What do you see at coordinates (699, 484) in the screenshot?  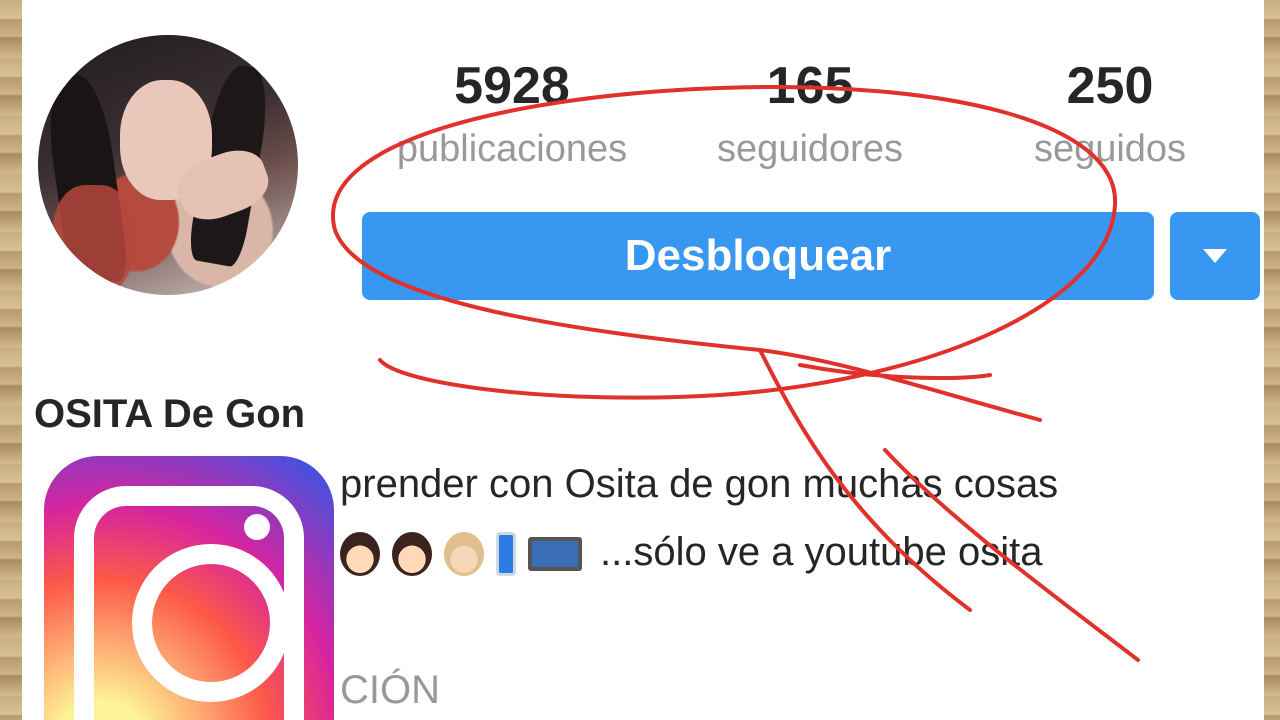 I see `bio-line-1: prender con Osita de gon muchas cosas` at bounding box center [699, 484].